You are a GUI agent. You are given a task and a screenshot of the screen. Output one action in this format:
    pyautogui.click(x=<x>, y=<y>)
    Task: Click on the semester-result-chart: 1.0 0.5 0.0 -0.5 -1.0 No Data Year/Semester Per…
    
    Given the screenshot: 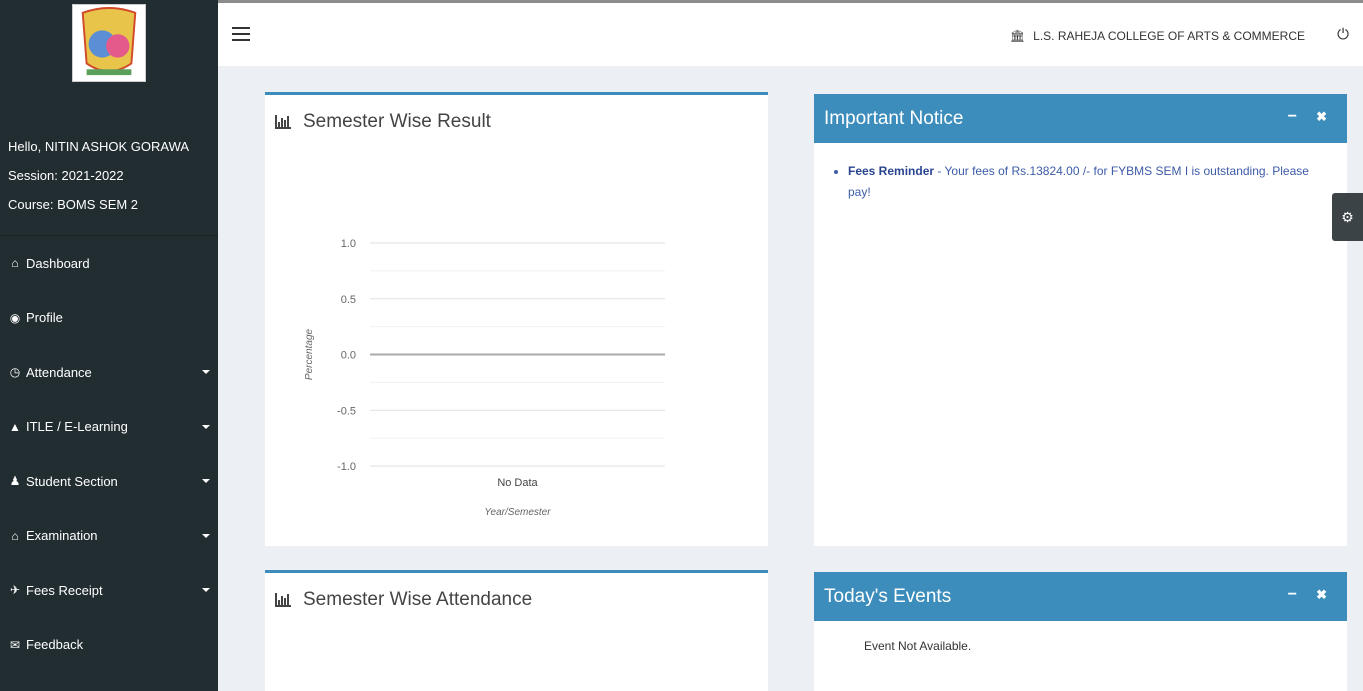 What is the action you would take?
    pyautogui.click(x=484, y=378)
    